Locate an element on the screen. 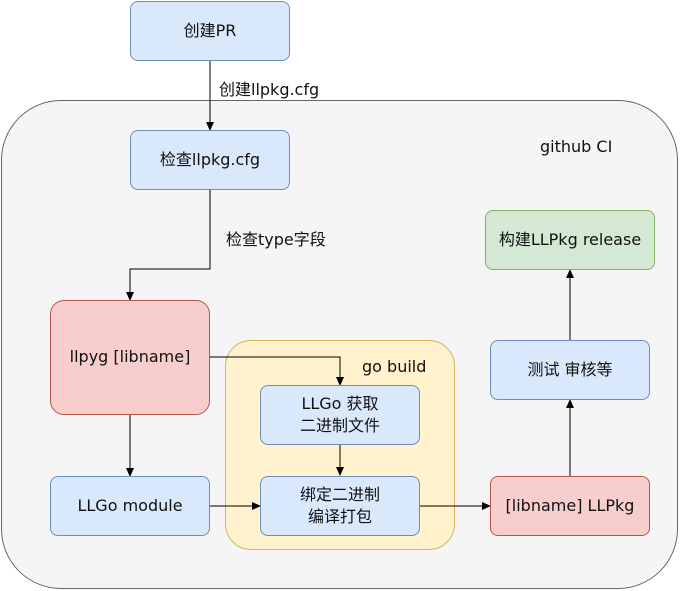  edge-label-create-cfg: 创建llpkg.cfg is located at coordinates (269, 88).